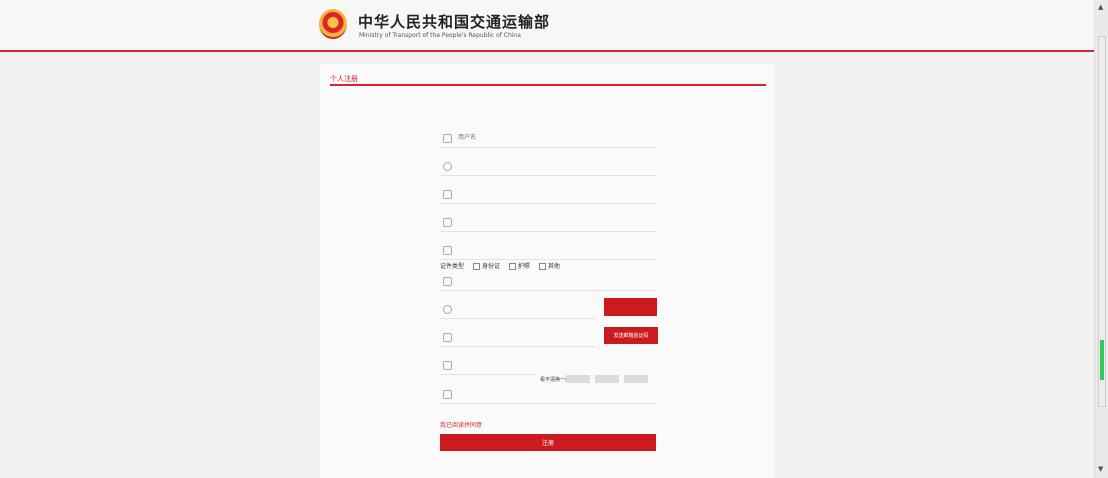  What do you see at coordinates (454, 22) in the screenshot?
I see `site-title: 中华人民共和国交通运输部` at bounding box center [454, 22].